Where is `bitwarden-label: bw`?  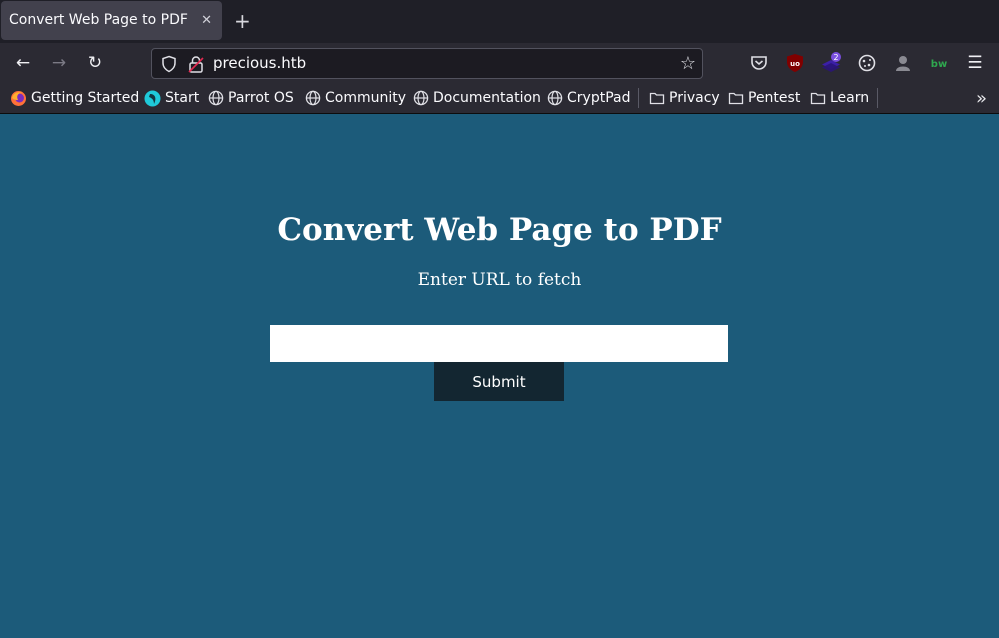
bitwarden-label: bw is located at coordinates (939, 64).